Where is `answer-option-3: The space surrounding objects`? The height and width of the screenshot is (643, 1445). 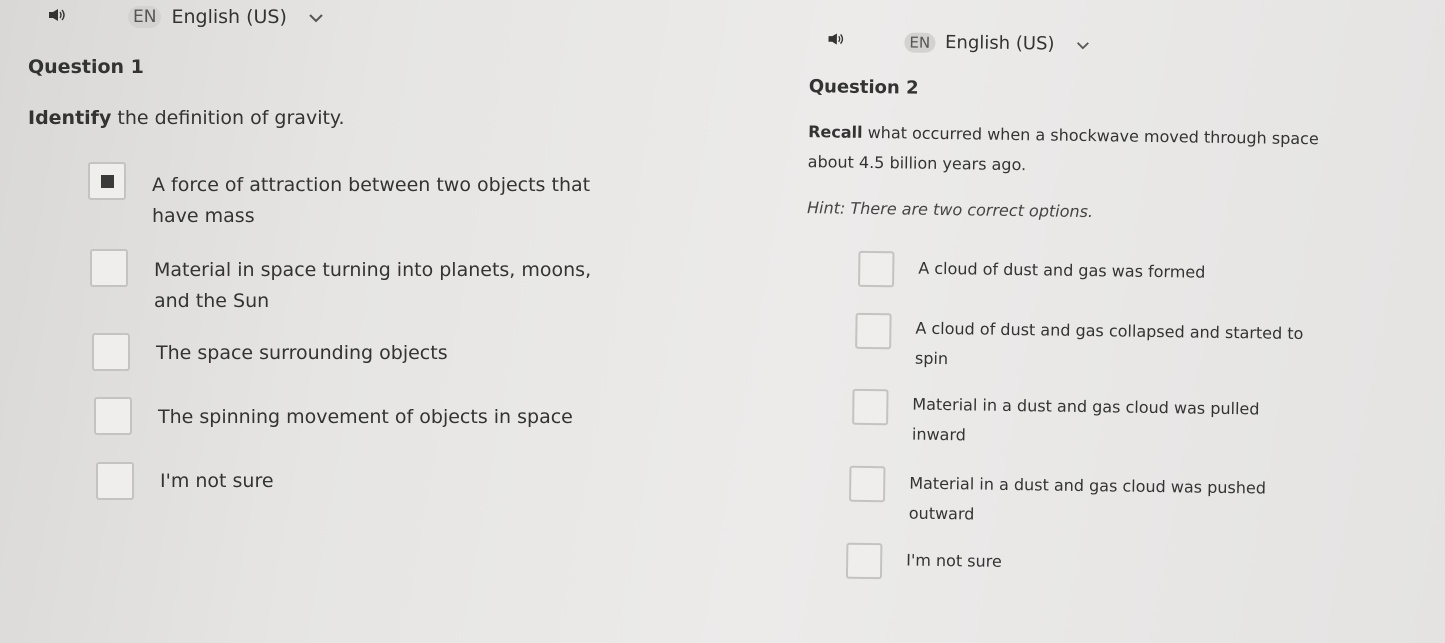
answer-option-3: The space surrounding objects is located at coordinates (270, 352).